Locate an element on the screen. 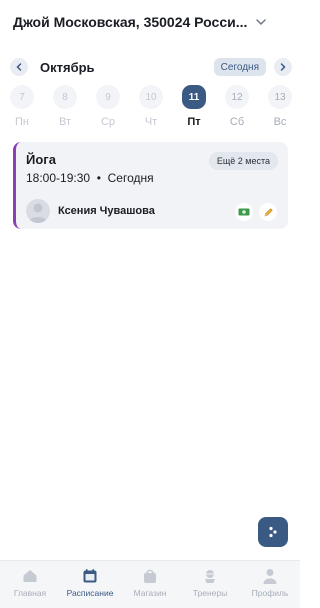  day-number: 8 is located at coordinates (65, 97).